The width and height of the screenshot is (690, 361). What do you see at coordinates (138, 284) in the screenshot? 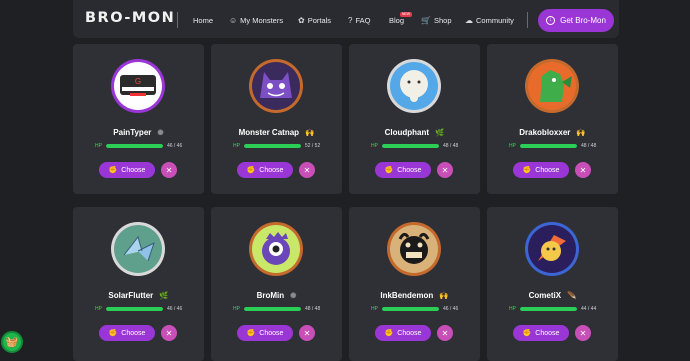
I see `monster-card: SolarFlutter 🌿 HP 46 / 46 ✊ Choose ✕` at bounding box center [138, 284].